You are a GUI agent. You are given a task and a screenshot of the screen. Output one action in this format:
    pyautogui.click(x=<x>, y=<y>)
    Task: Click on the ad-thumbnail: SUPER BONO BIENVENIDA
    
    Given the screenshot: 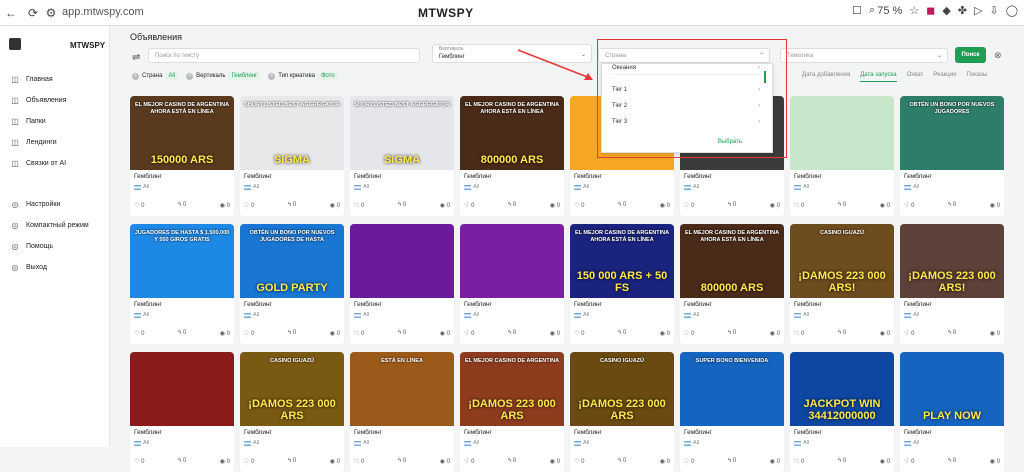 What is the action you would take?
    pyautogui.click(x=732, y=389)
    